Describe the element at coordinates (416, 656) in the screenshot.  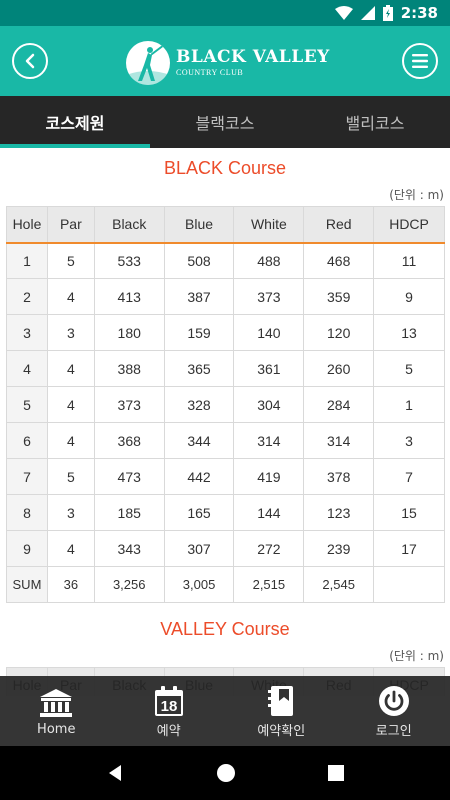
I see `valley-course-unit: (단위 : m)` at that location.